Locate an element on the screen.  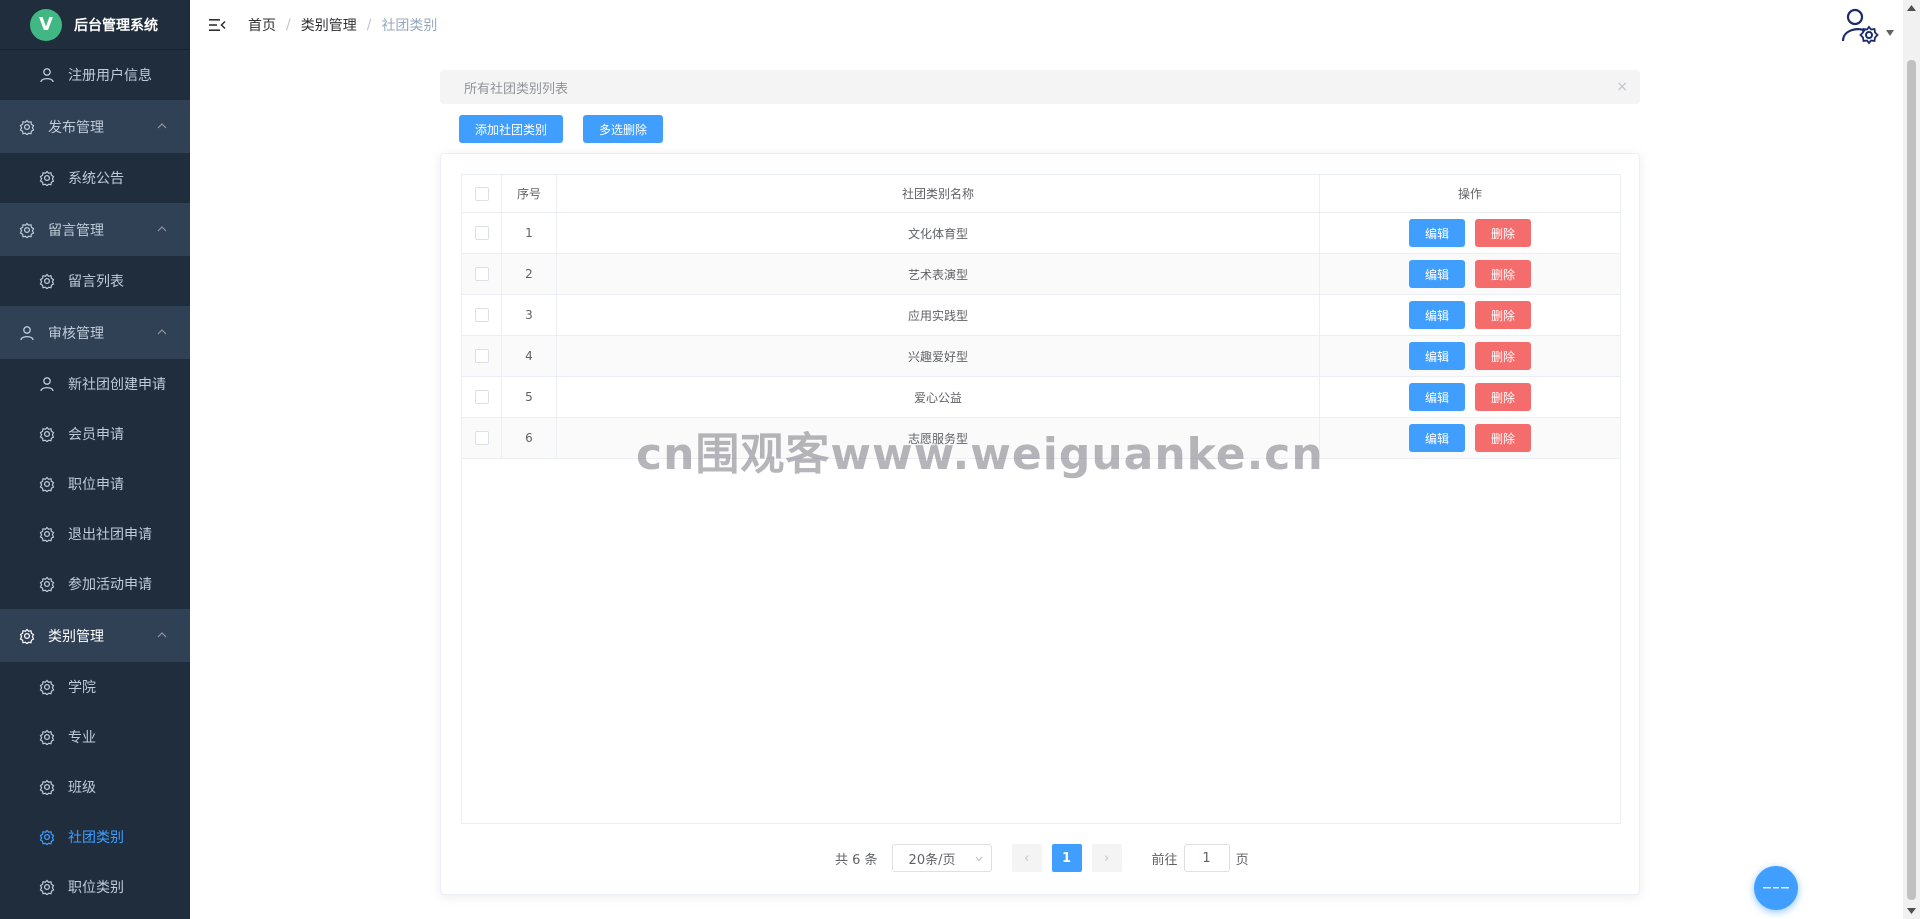
sidebar-group-publish: 发布管理 is located at coordinates (95, 126).